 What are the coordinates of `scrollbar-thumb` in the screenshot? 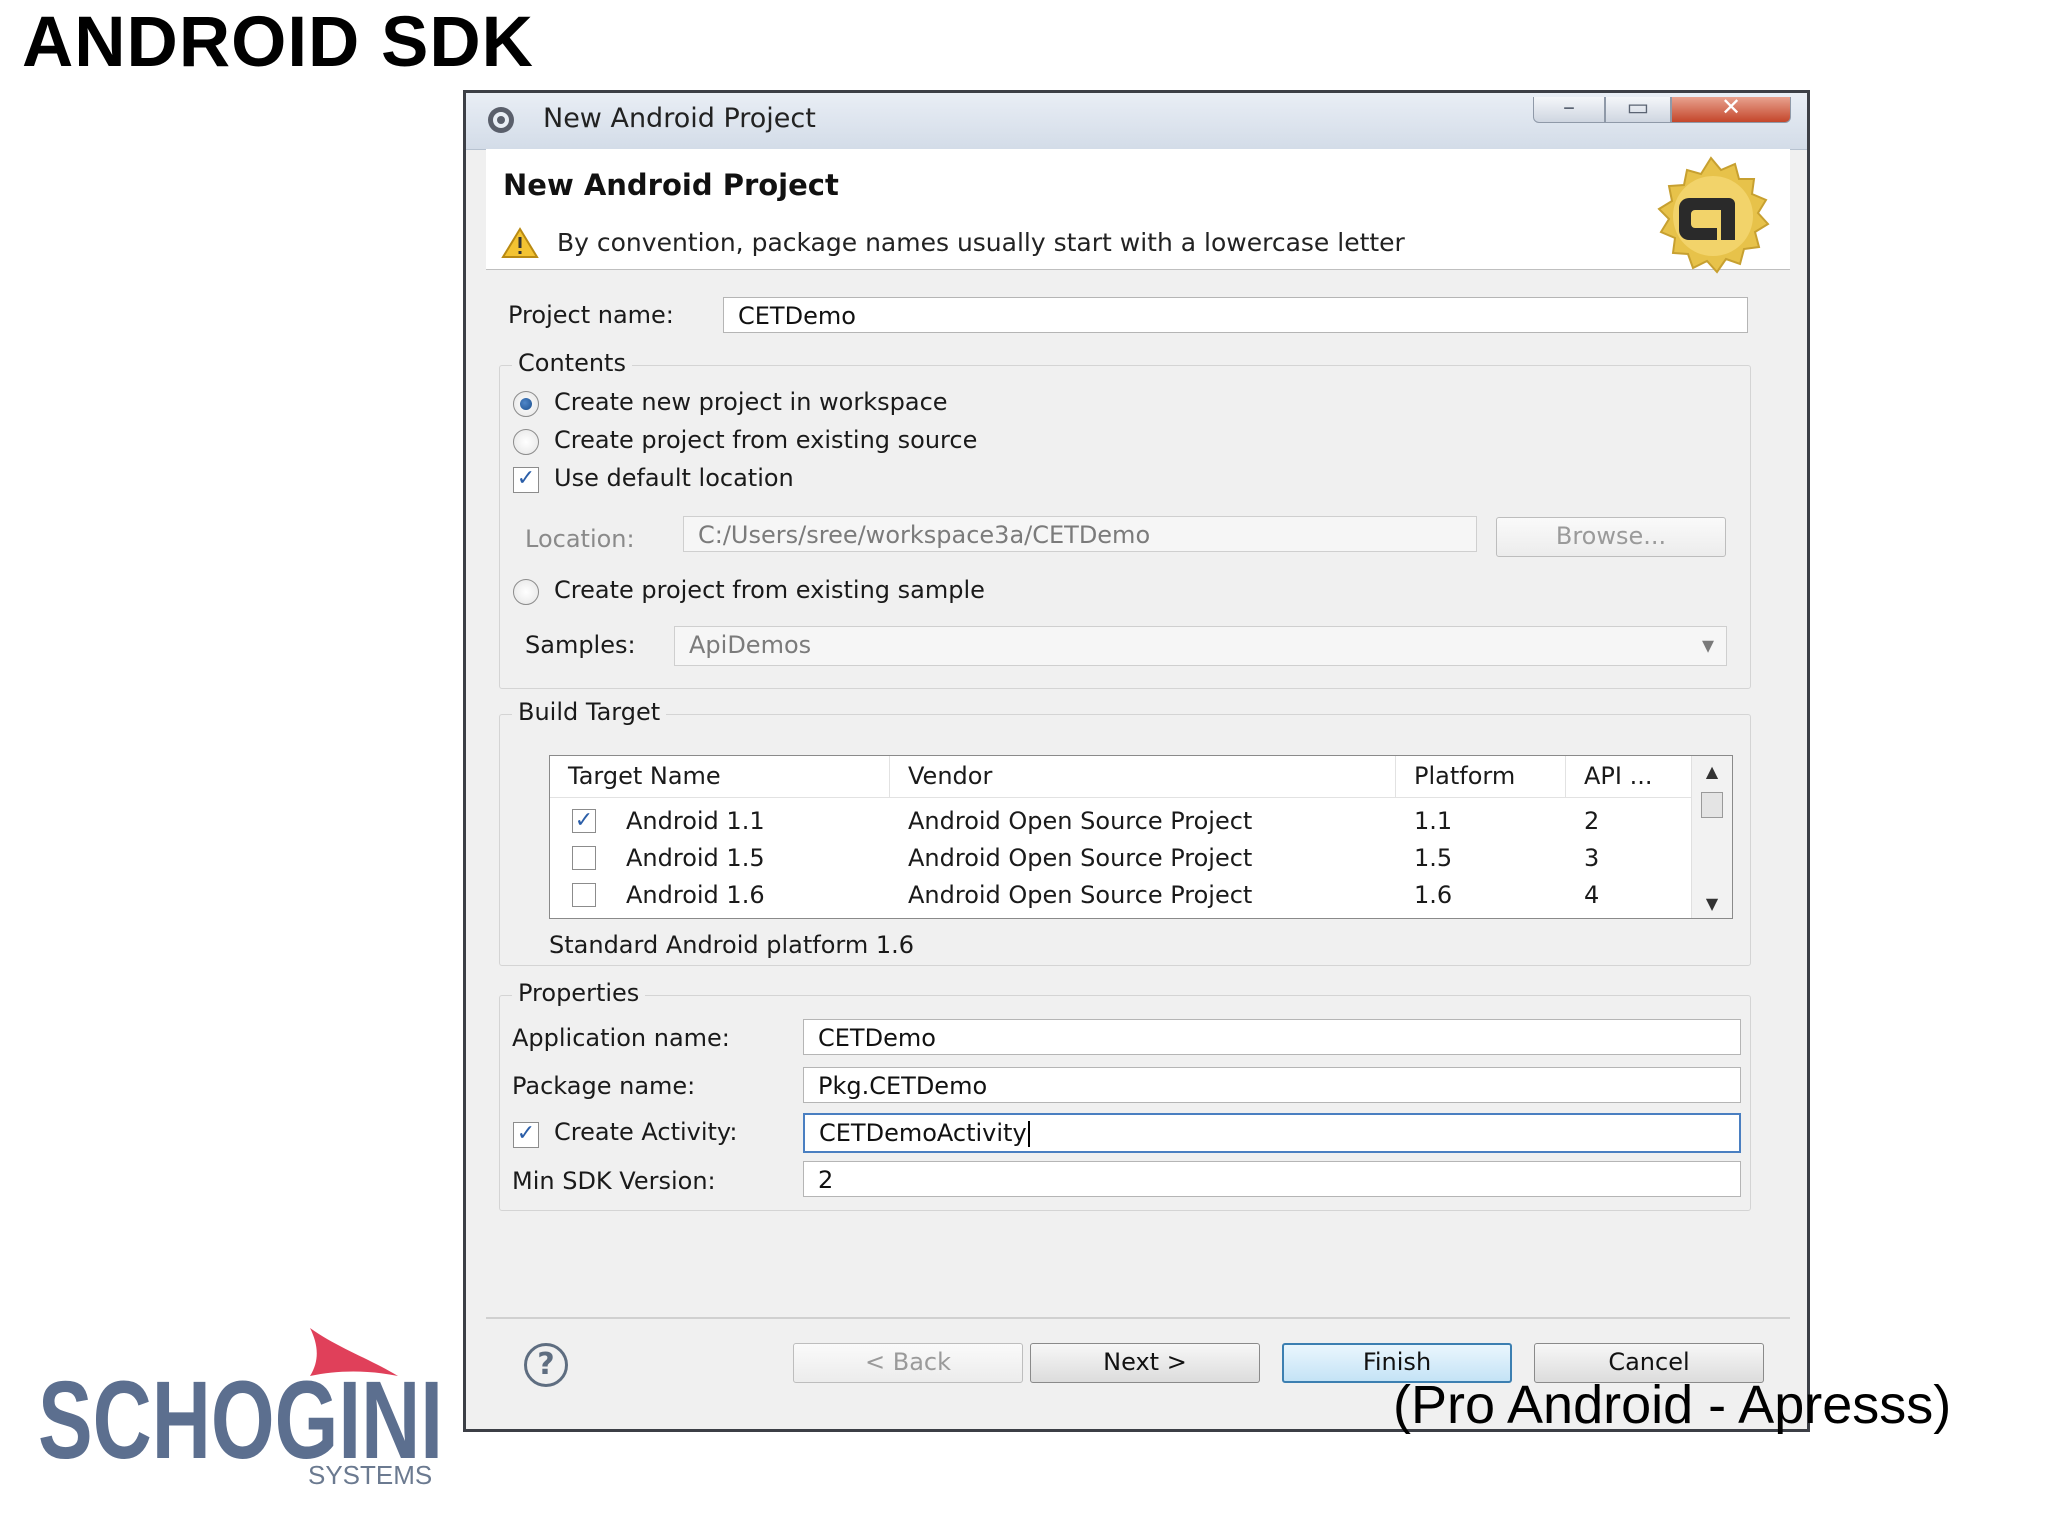 It's located at (1712, 805).